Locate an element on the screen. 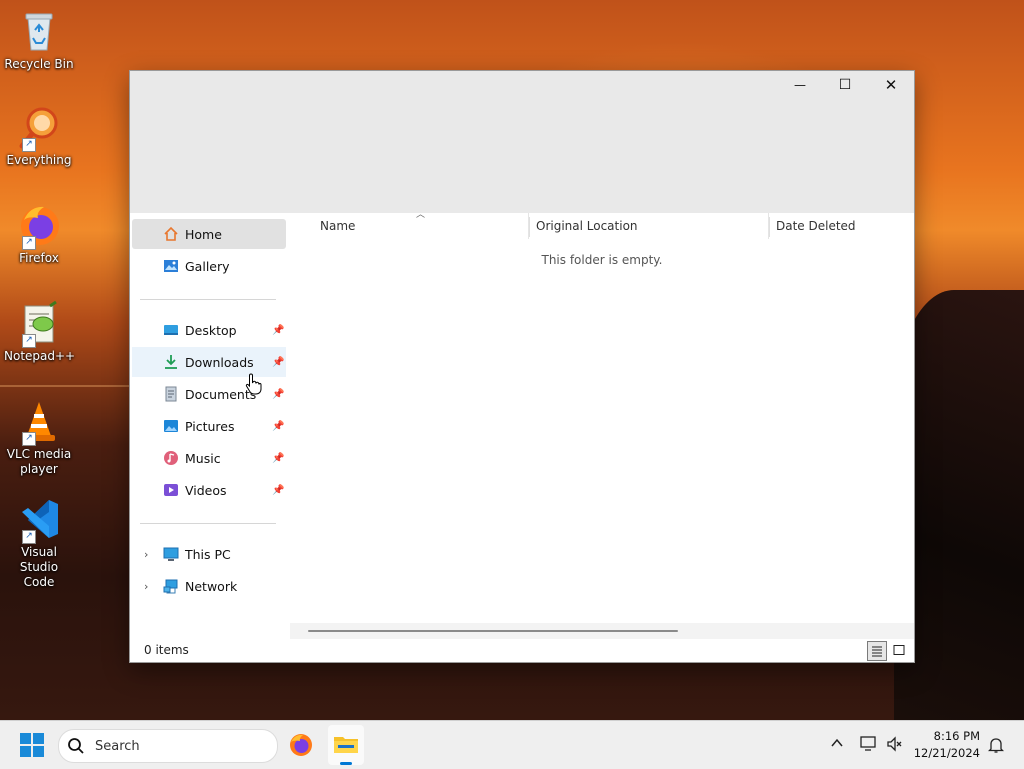  desktop-icon-label: Firefox is located at coordinates (39, 258).